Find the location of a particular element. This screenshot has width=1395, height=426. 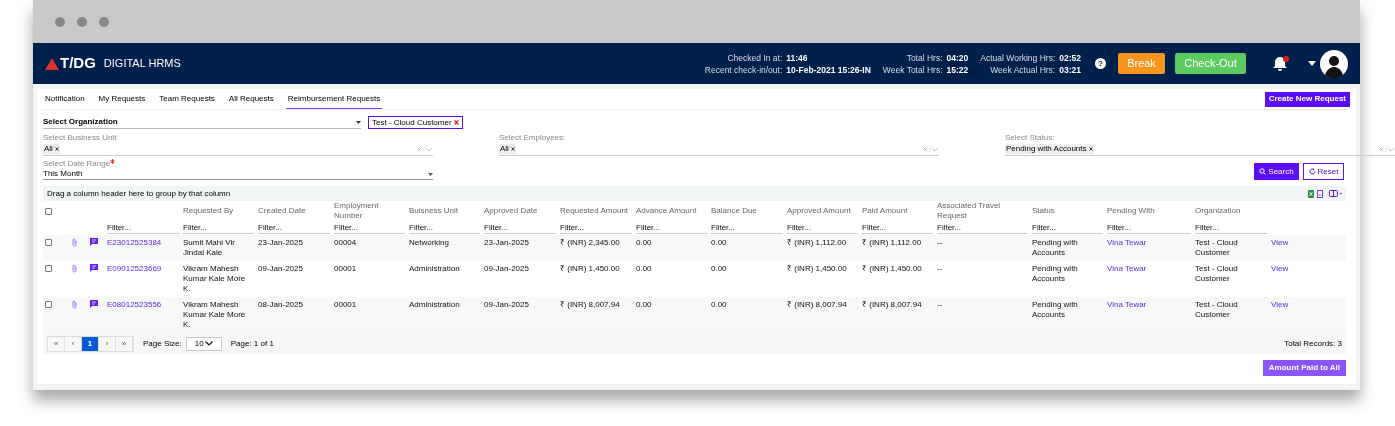

column-header: Created Date is located at coordinates (296, 211).